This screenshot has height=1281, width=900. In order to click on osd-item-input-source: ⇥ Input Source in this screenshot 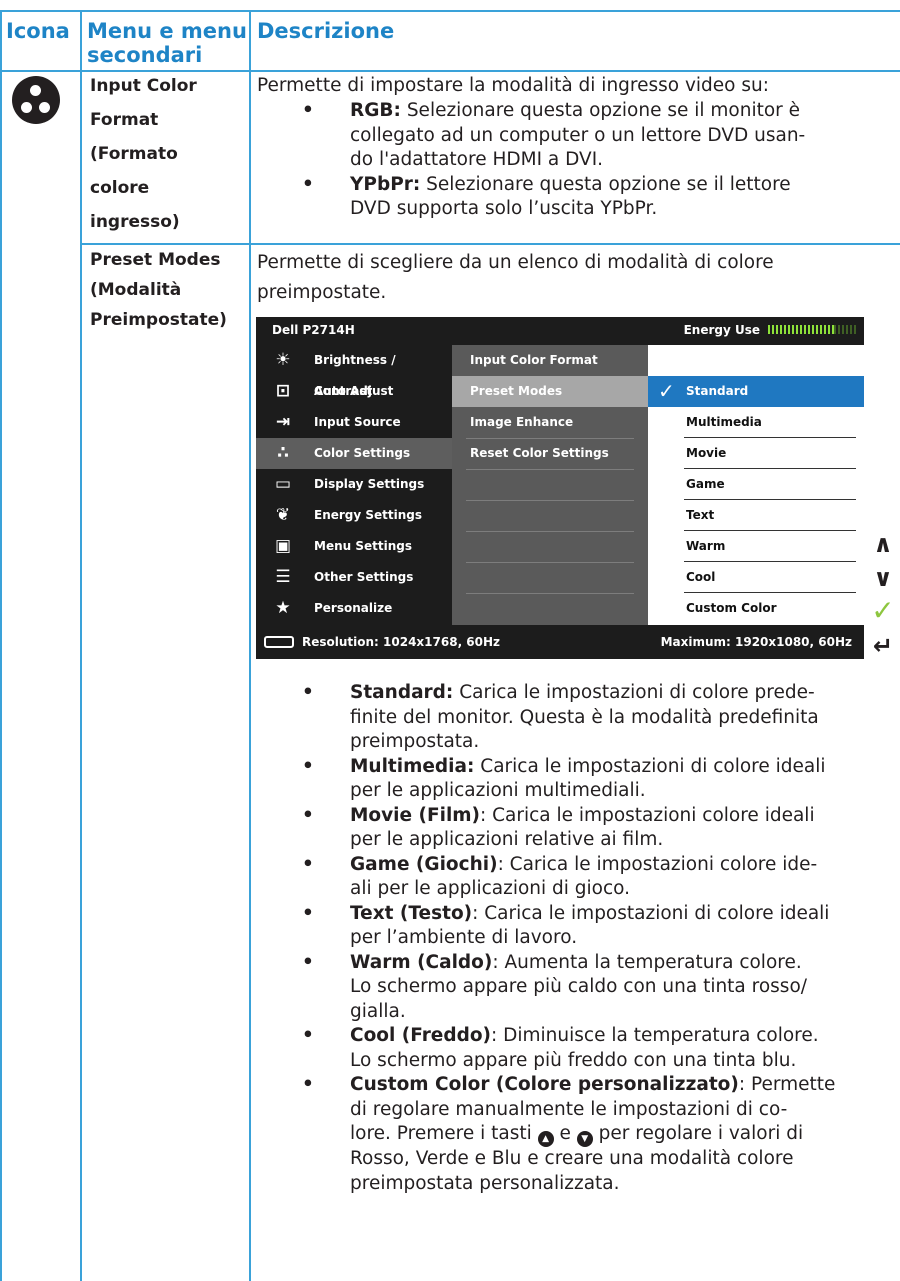, I will do `click(354, 422)`.